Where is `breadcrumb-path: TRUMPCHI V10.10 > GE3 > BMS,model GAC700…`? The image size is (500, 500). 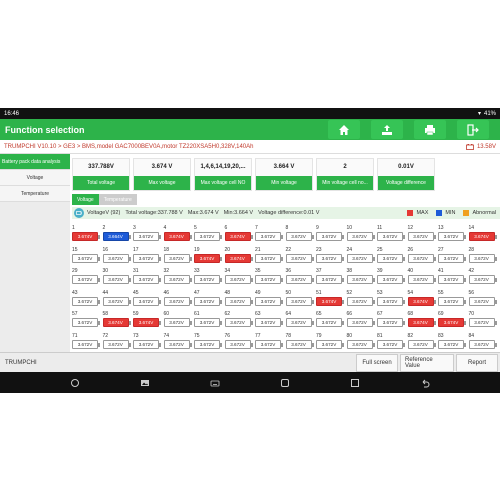
breadcrumb-path: TRUMPCHI V10.10 > GE3 > BMS,model GAC700… is located at coordinates (129, 146).